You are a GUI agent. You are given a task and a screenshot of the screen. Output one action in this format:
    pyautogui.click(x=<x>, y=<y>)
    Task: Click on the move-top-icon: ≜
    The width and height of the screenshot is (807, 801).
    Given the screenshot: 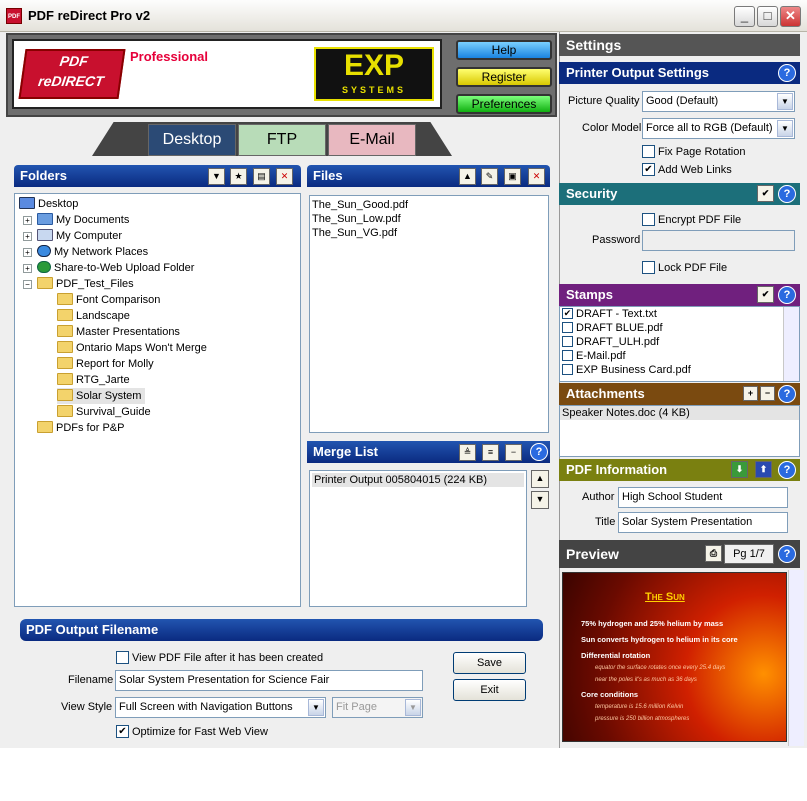 What is the action you would take?
    pyautogui.click(x=467, y=452)
    